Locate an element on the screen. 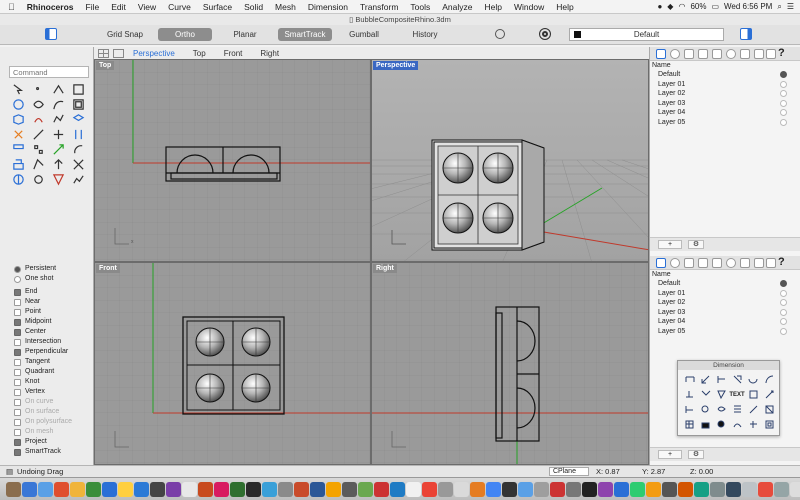 The width and height of the screenshot is (800, 500). display-tab-icon is located at coordinates (689, 263).